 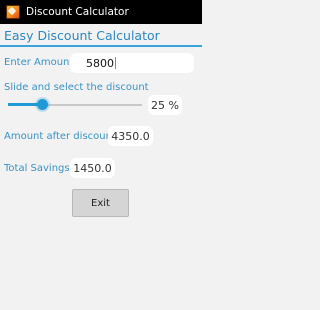 What do you see at coordinates (39, 62) in the screenshot?
I see `amount-label: Enter Amount` at bounding box center [39, 62].